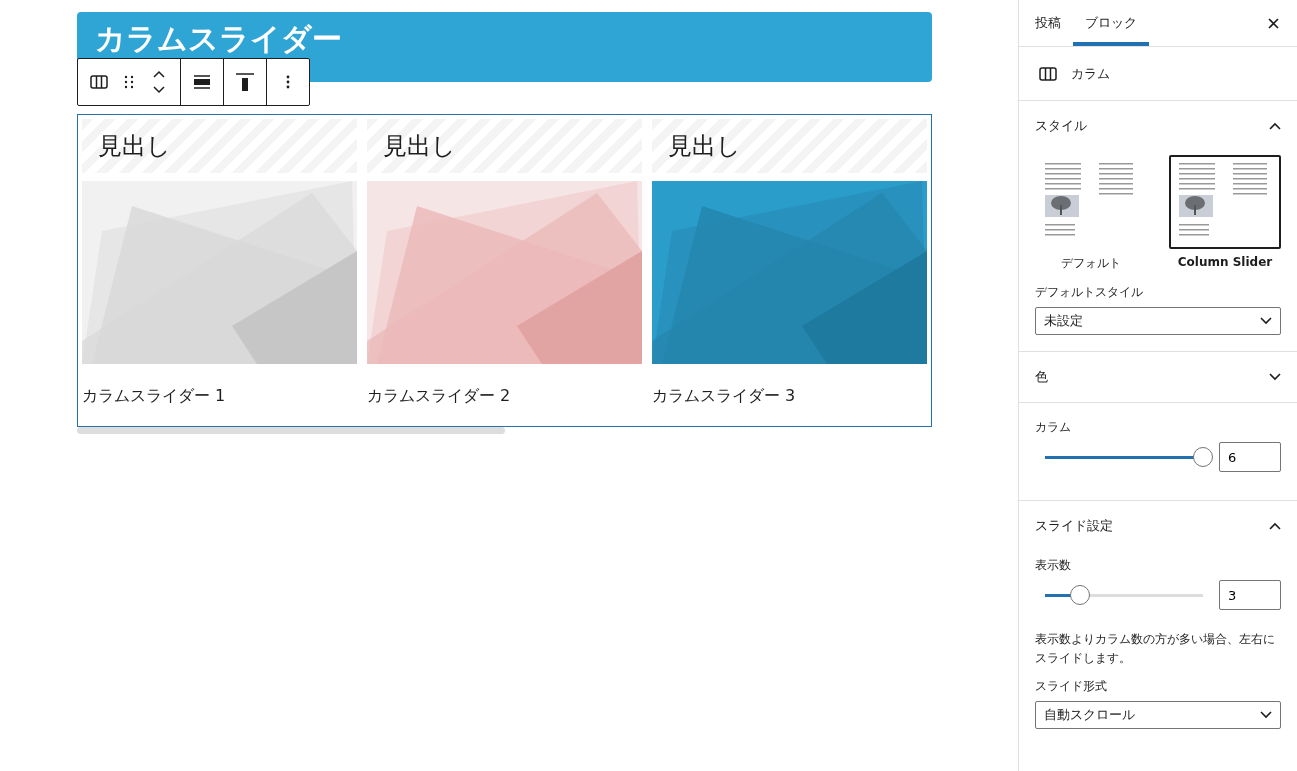 This screenshot has height=771, width=1297. What do you see at coordinates (154, 396) in the screenshot?
I see `slide-caption: カラムスライダー 1` at bounding box center [154, 396].